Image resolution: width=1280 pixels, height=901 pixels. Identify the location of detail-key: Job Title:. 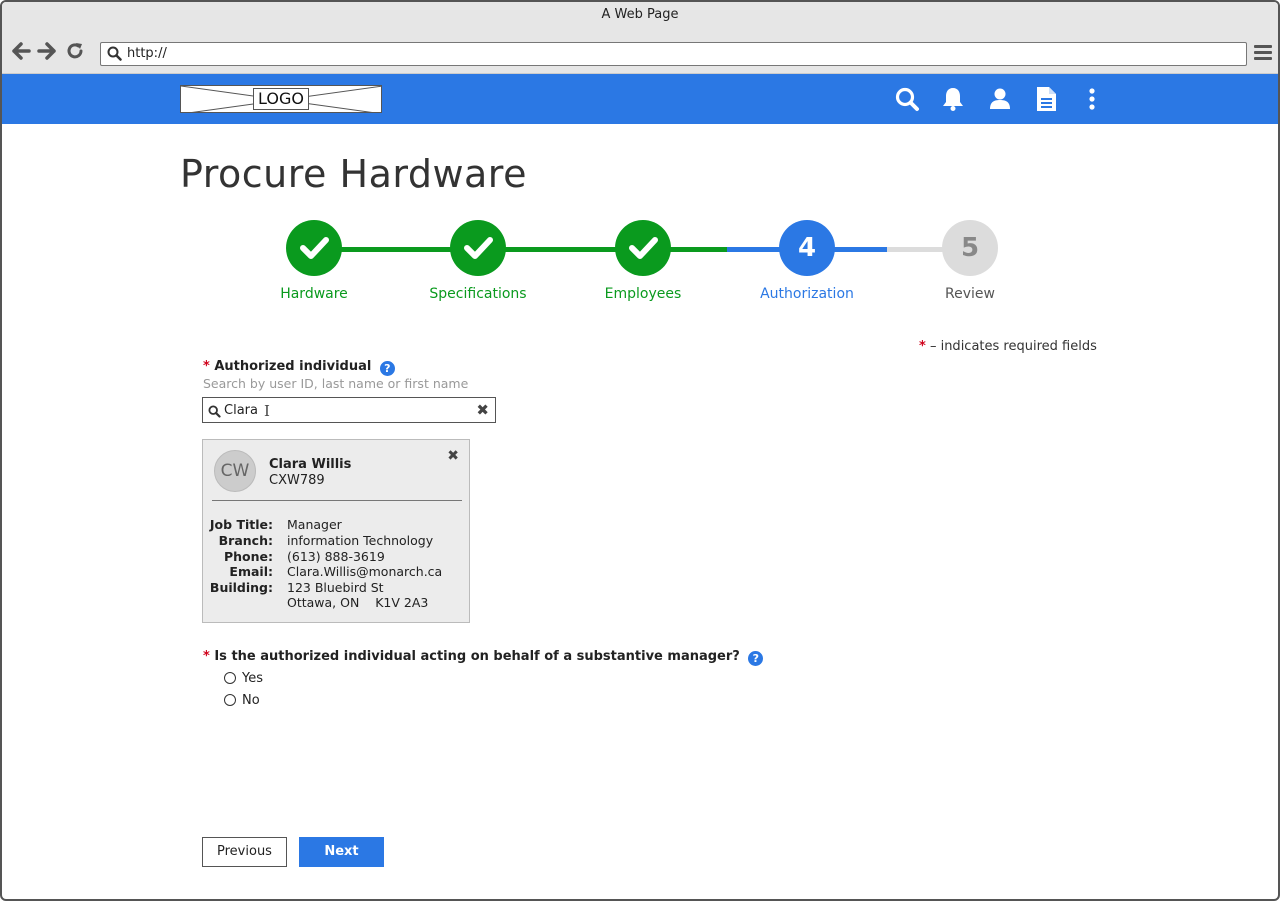
(241, 524).